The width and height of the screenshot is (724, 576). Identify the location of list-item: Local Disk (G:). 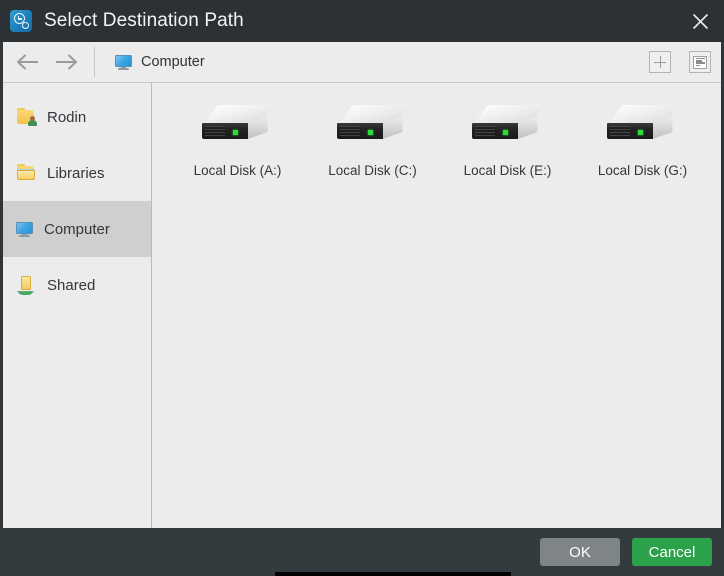
(642, 142).